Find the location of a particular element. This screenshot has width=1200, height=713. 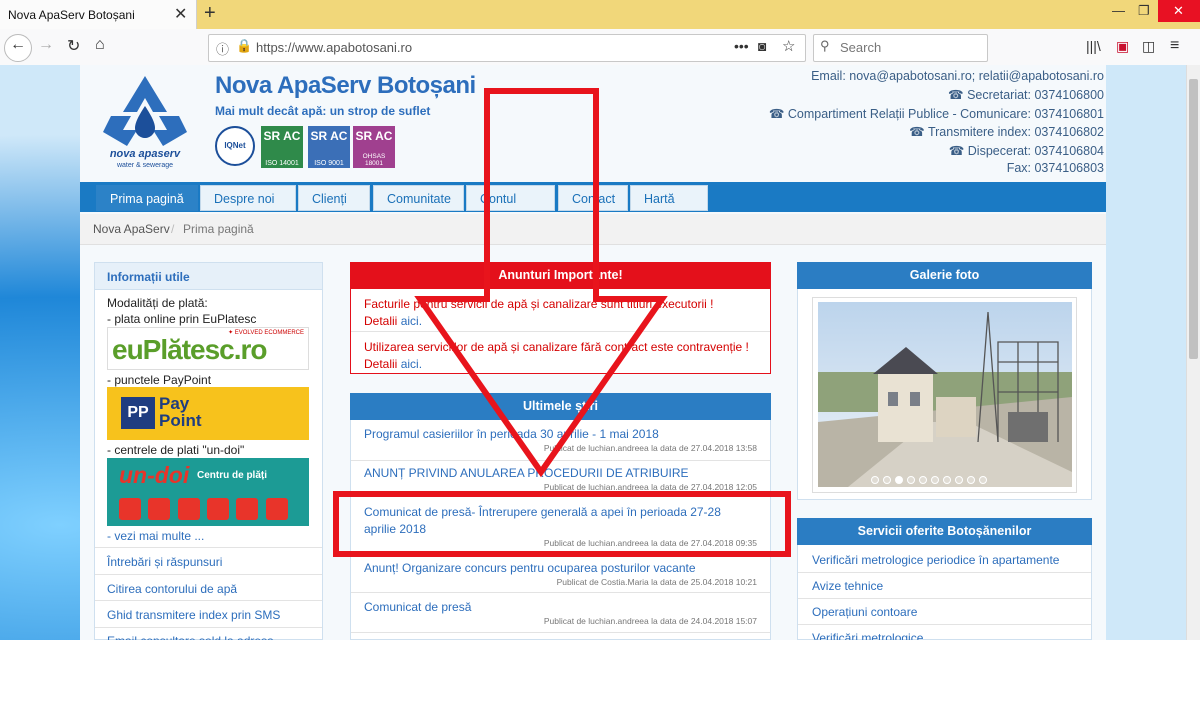

annotation-arrow is located at coordinates (541, 283).